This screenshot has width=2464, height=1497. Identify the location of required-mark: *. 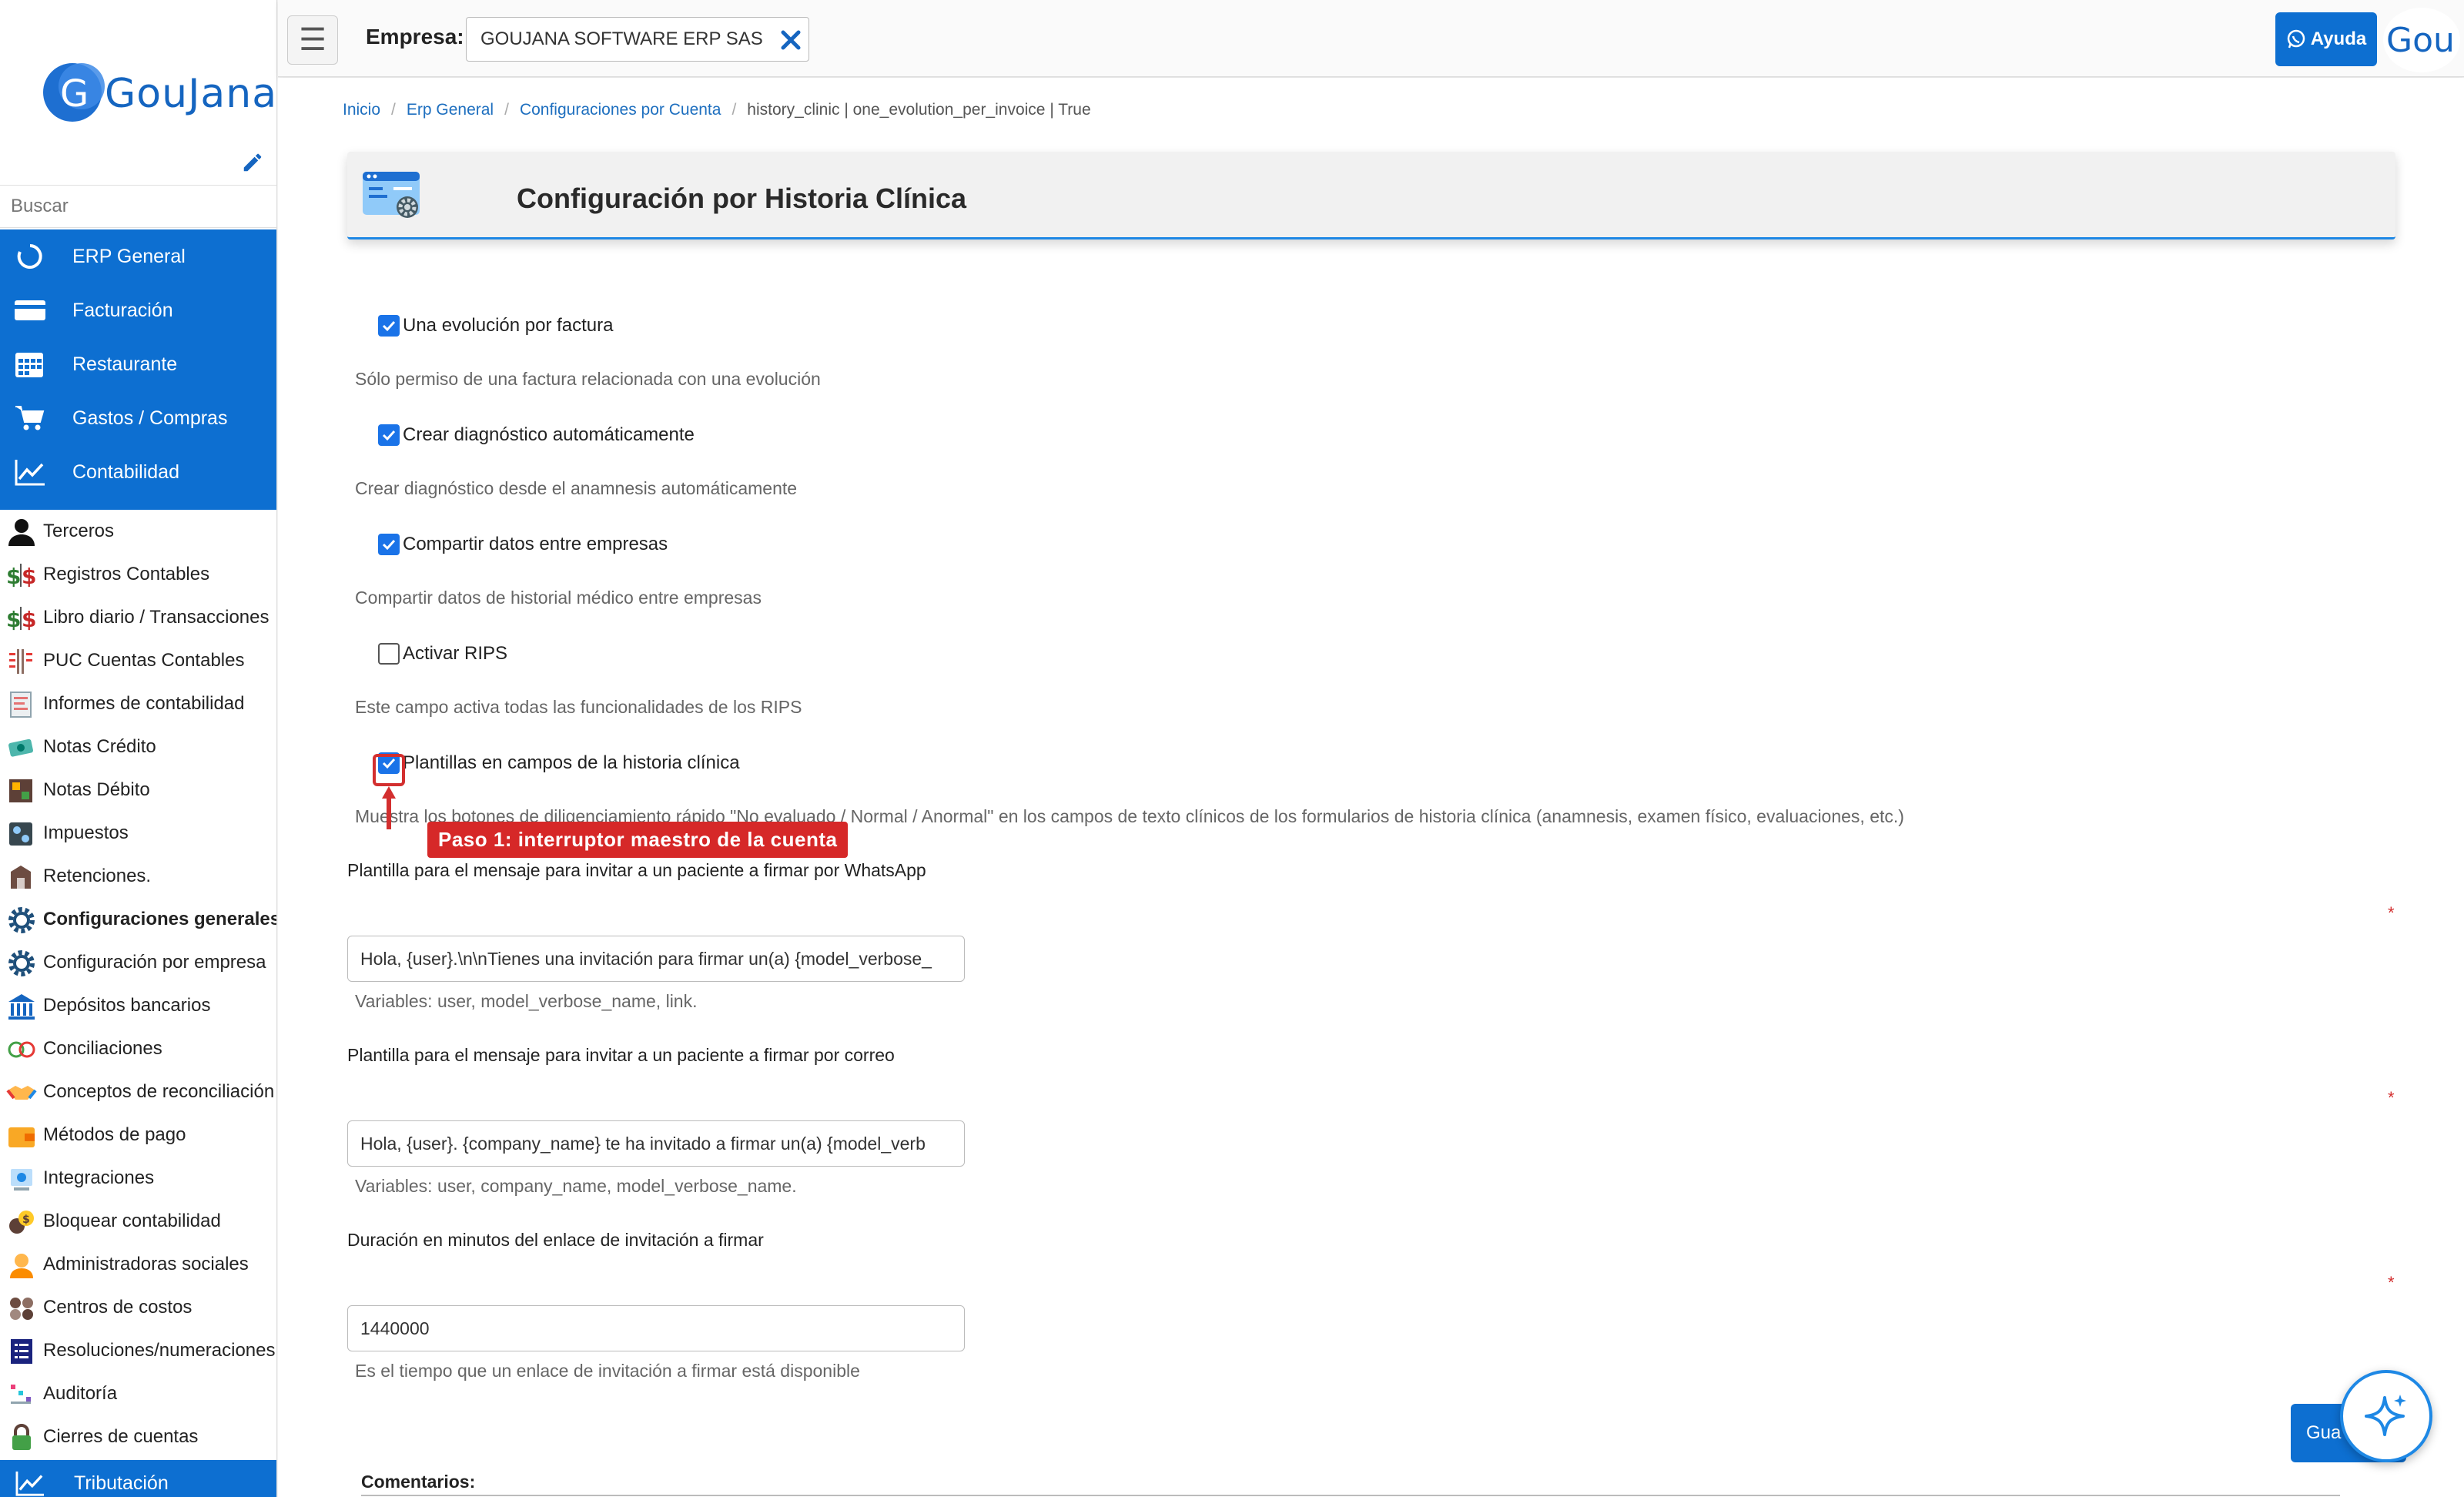
(2391, 1097).